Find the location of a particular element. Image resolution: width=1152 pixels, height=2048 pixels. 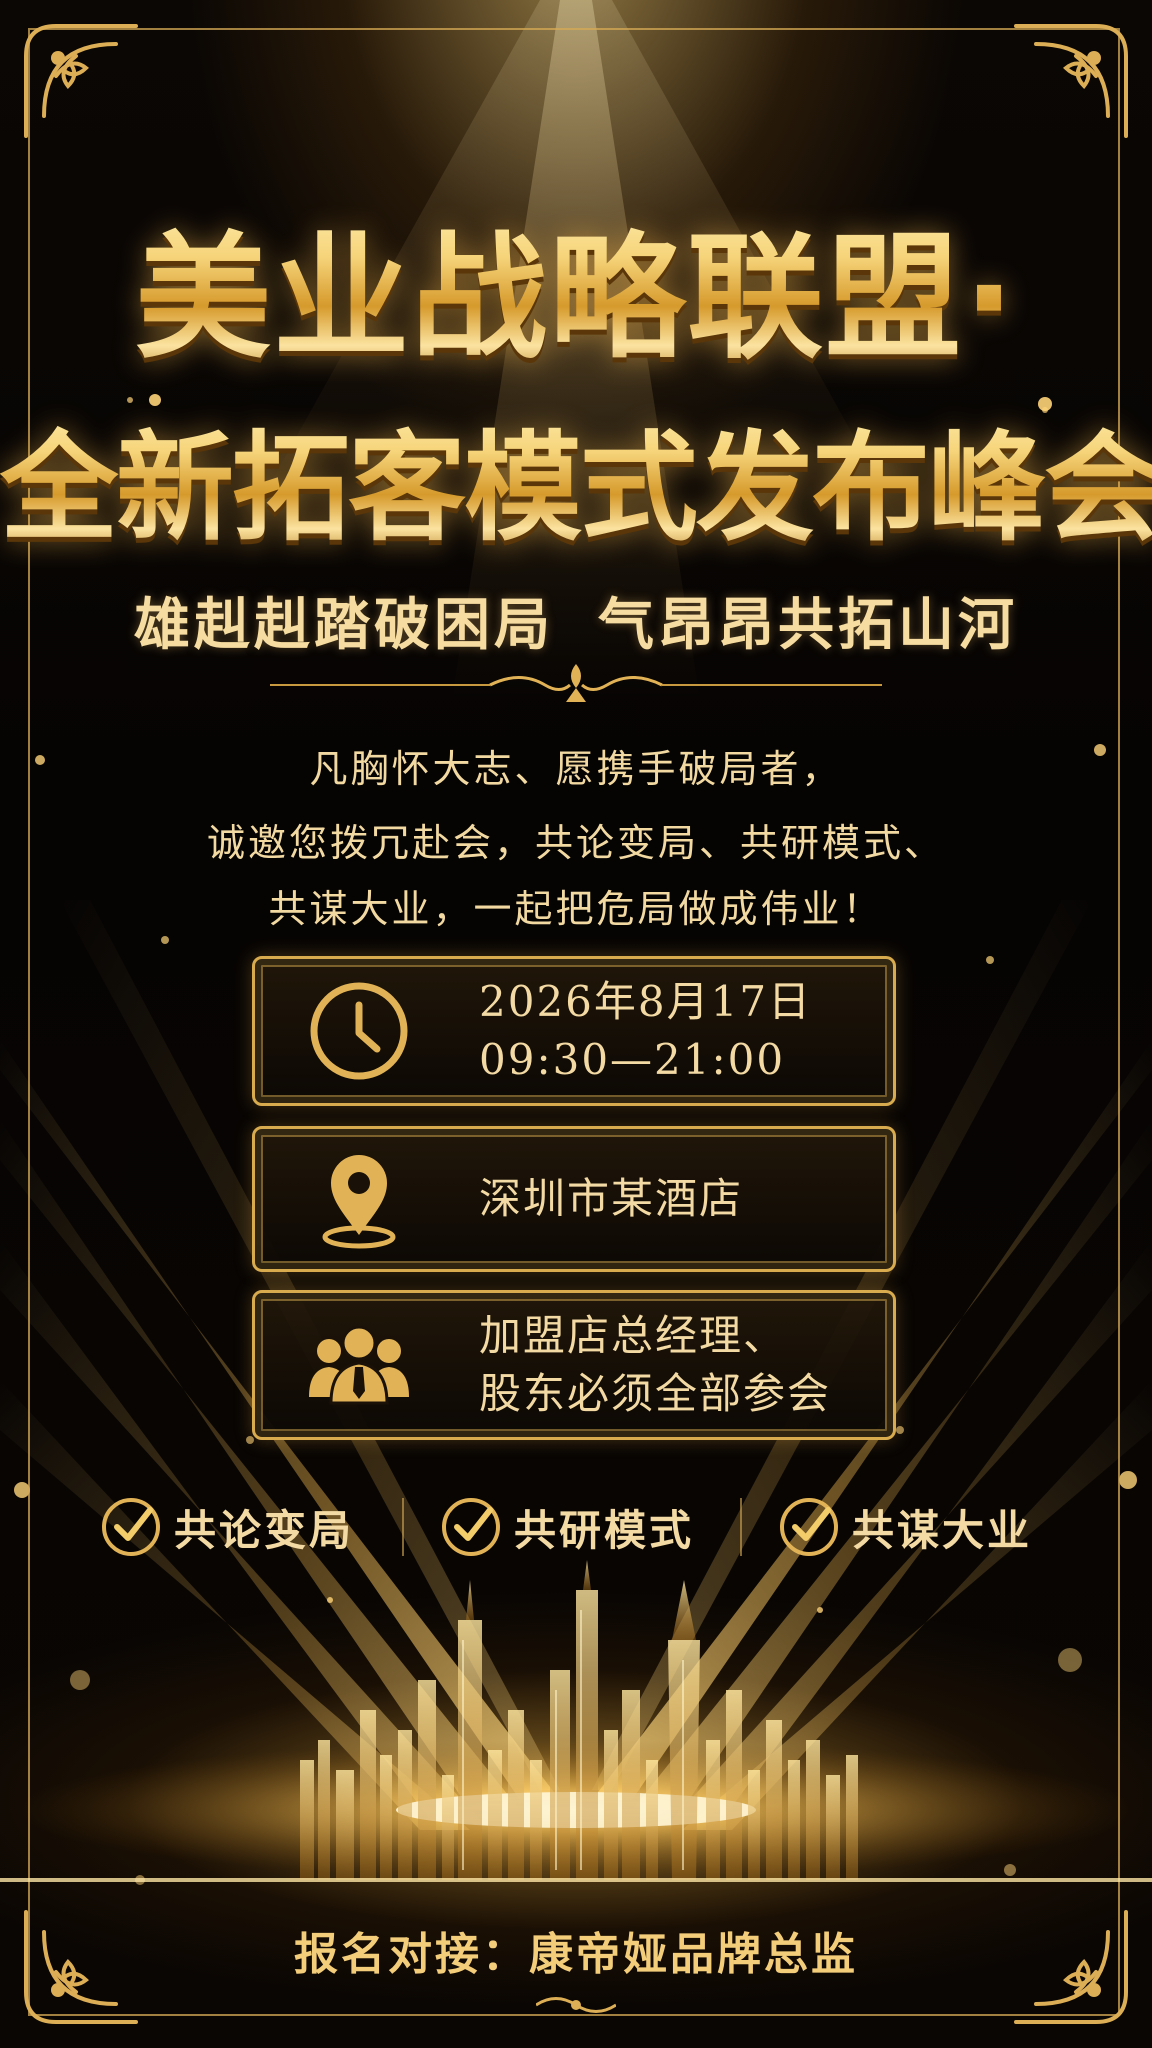

title-line-2: 全新拓客模式发布峰会 is located at coordinates (576, 477).